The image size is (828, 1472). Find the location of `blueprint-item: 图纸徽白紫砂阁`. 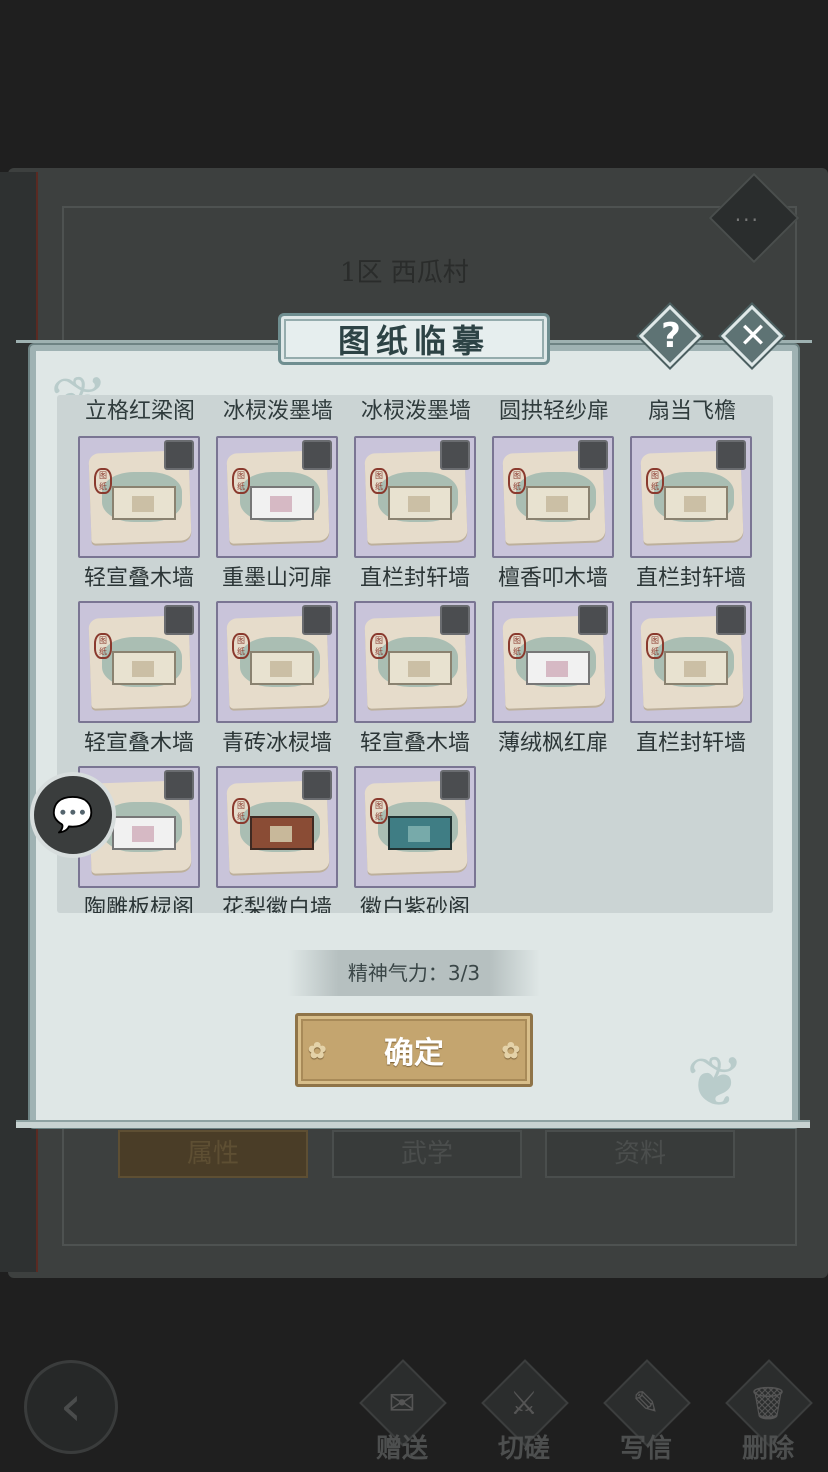

blueprint-item: 图纸徽白紫砂阁 is located at coordinates (415, 839).